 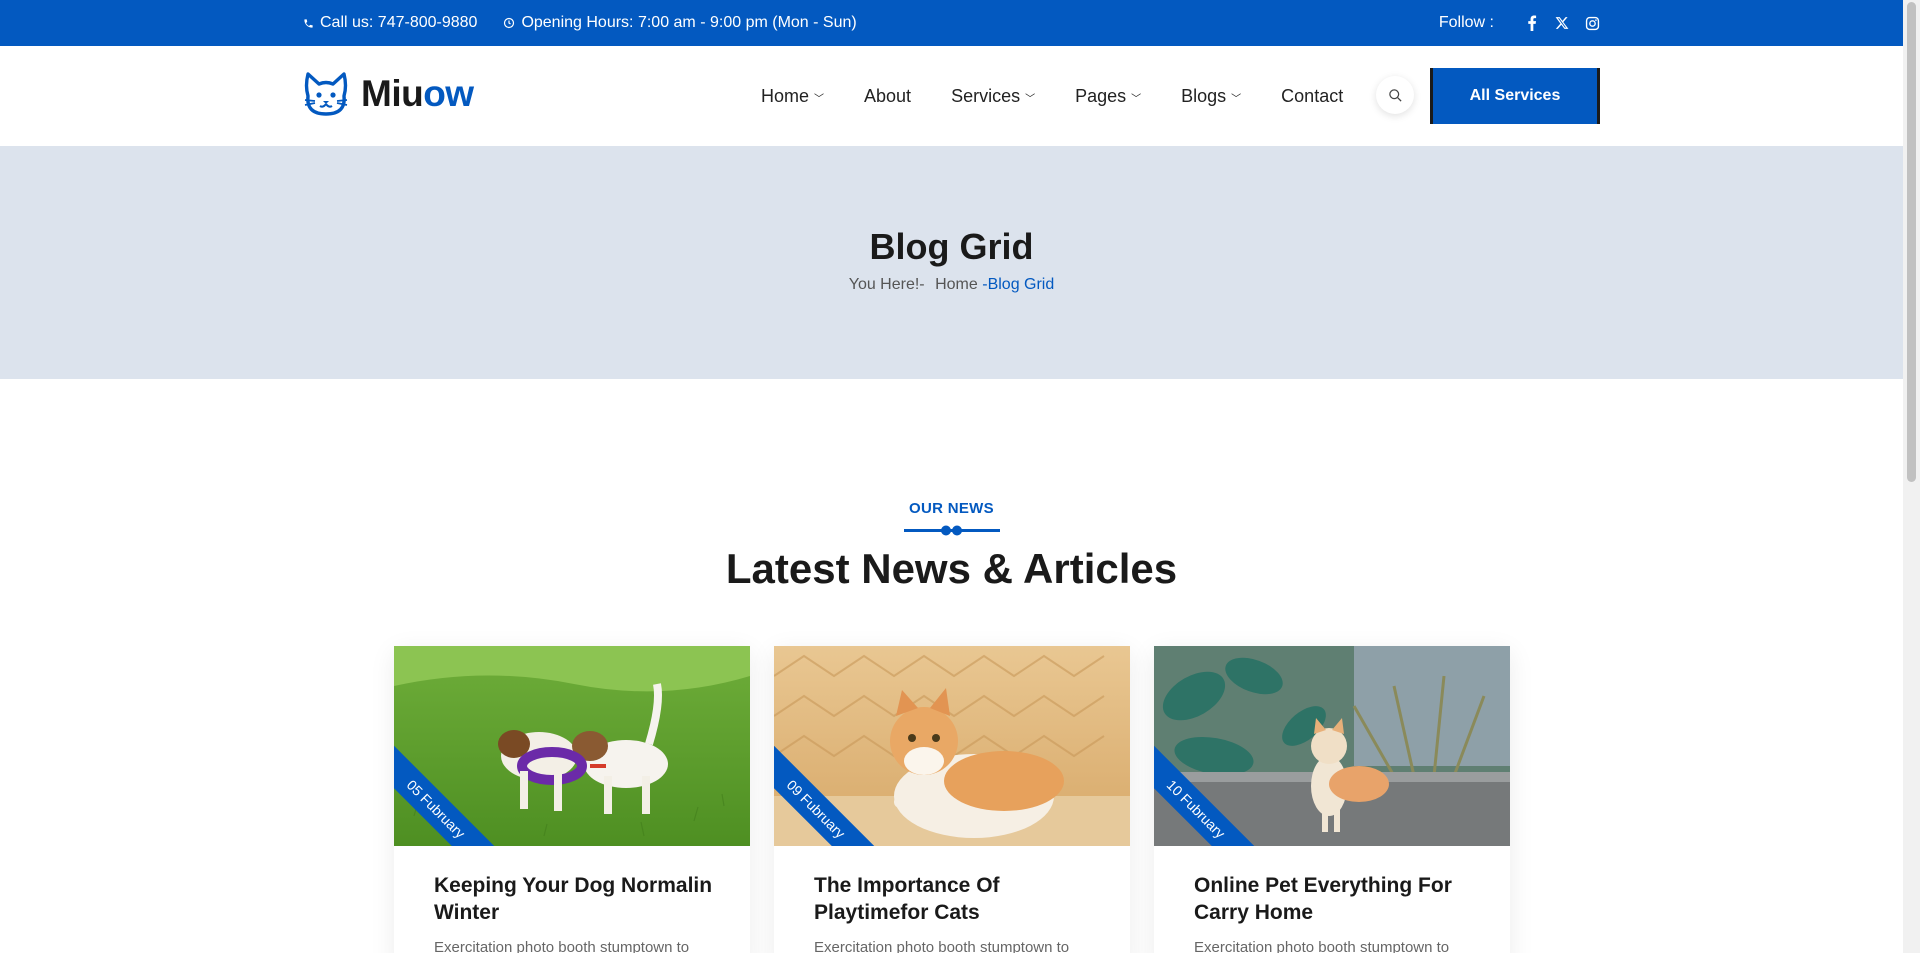 I want to click on section-eyebrow: OUR NEWS, so click(x=951, y=508).